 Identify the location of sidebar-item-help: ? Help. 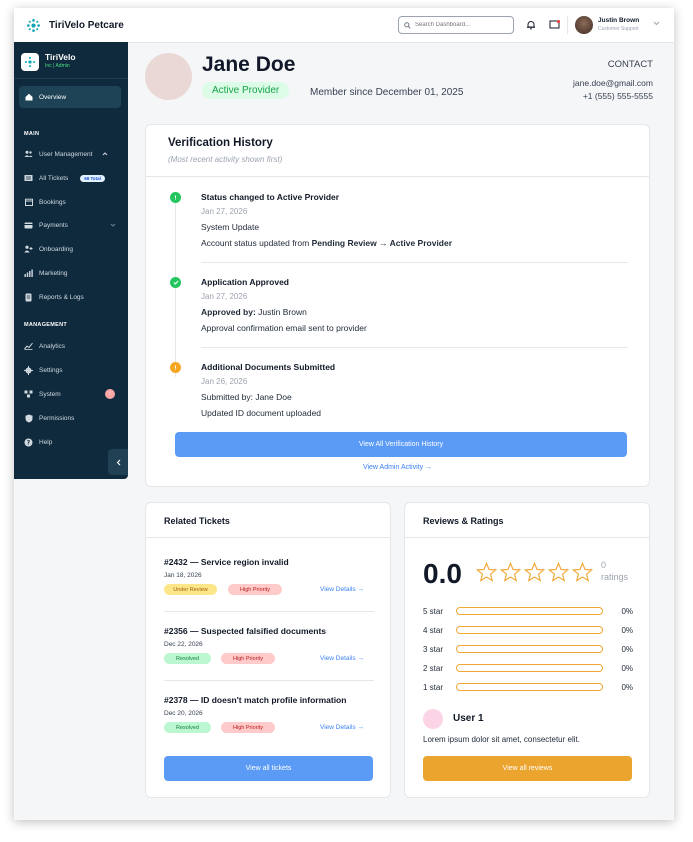
(38, 442).